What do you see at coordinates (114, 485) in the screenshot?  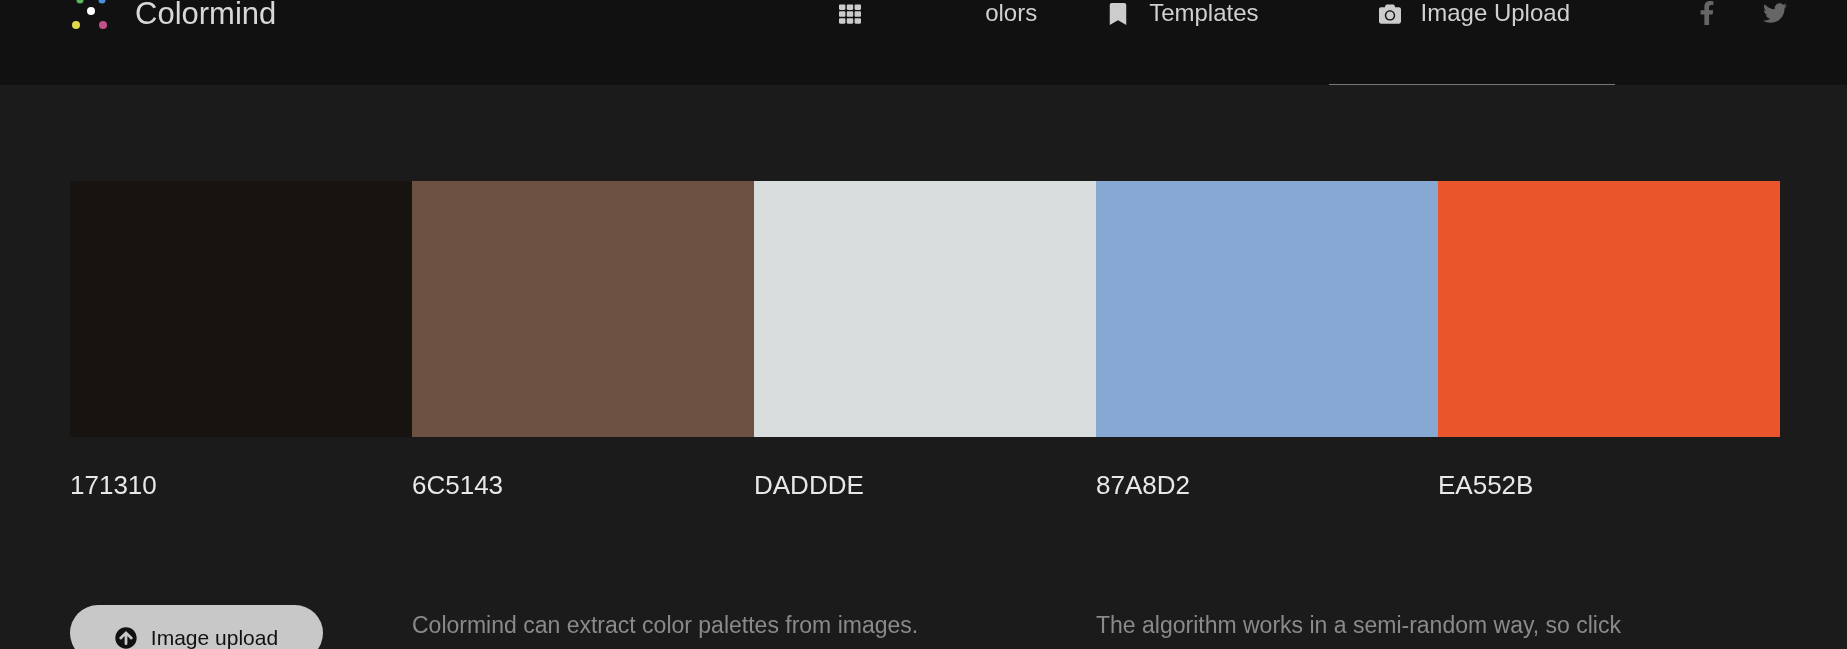 I see `hex-code: 171310` at bounding box center [114, 485].